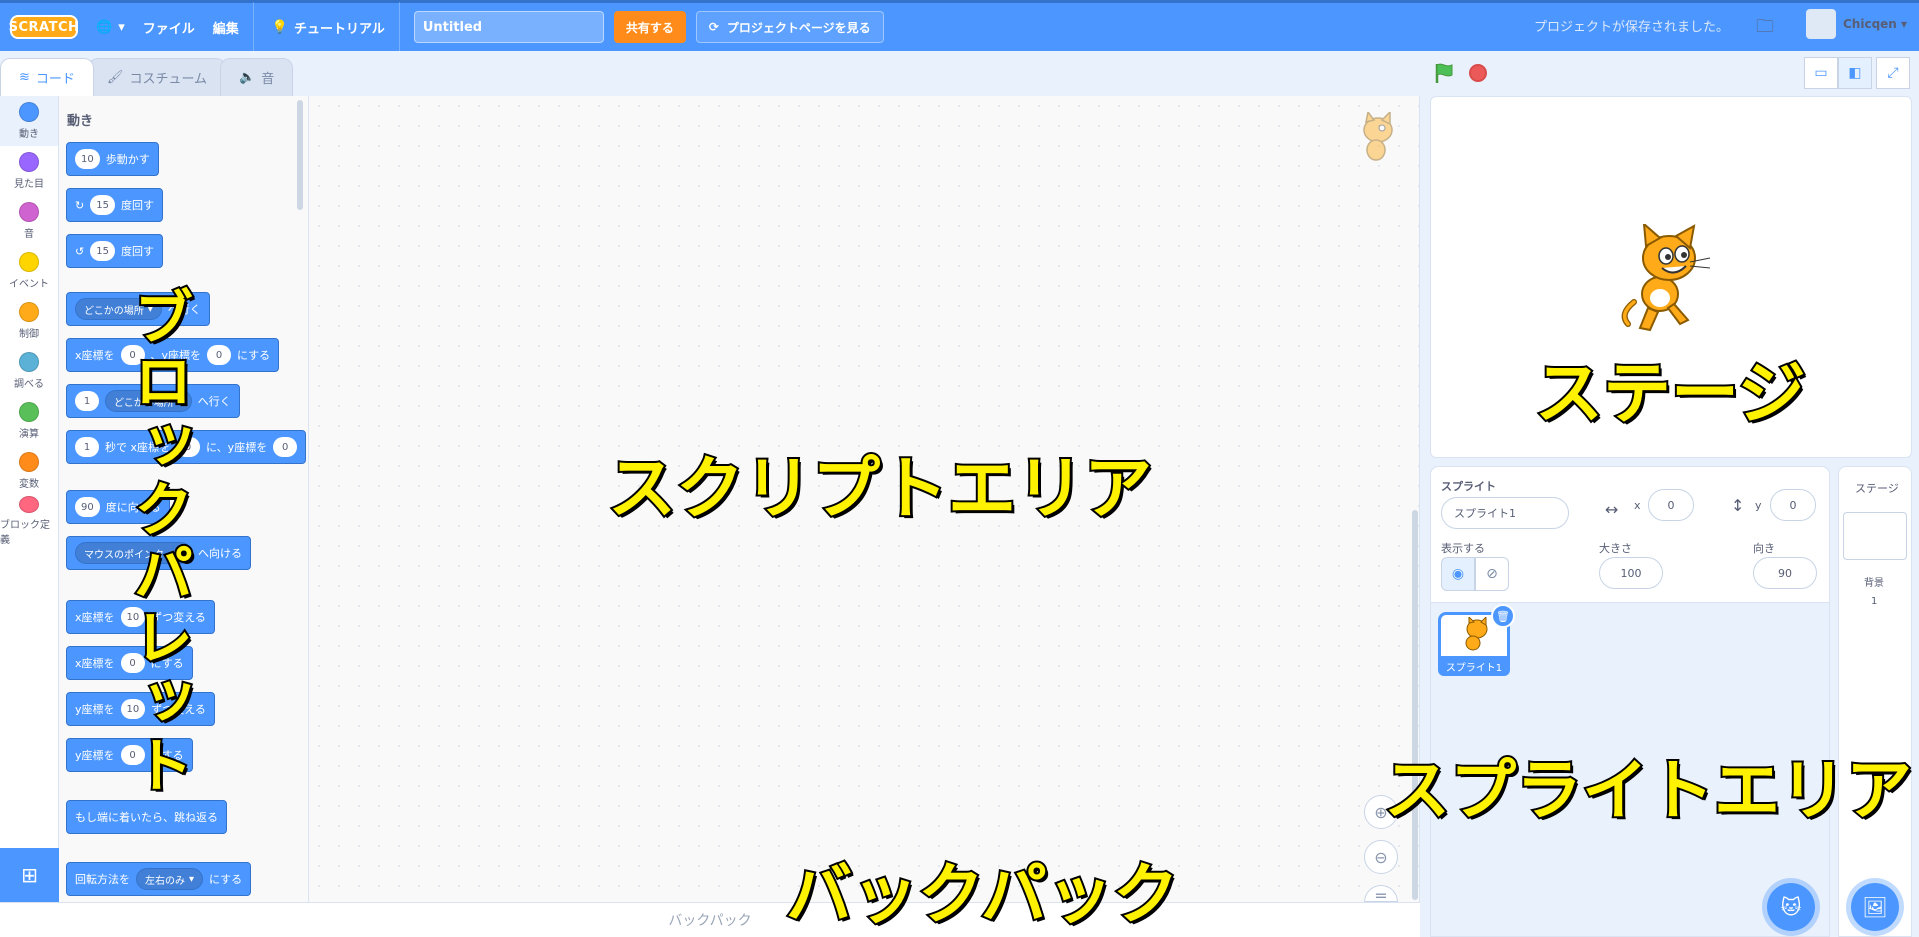  What do you see at coordinates (1758, 505) in the screenshot?
I see `y-label: y` at bounding box center [1758, 505].